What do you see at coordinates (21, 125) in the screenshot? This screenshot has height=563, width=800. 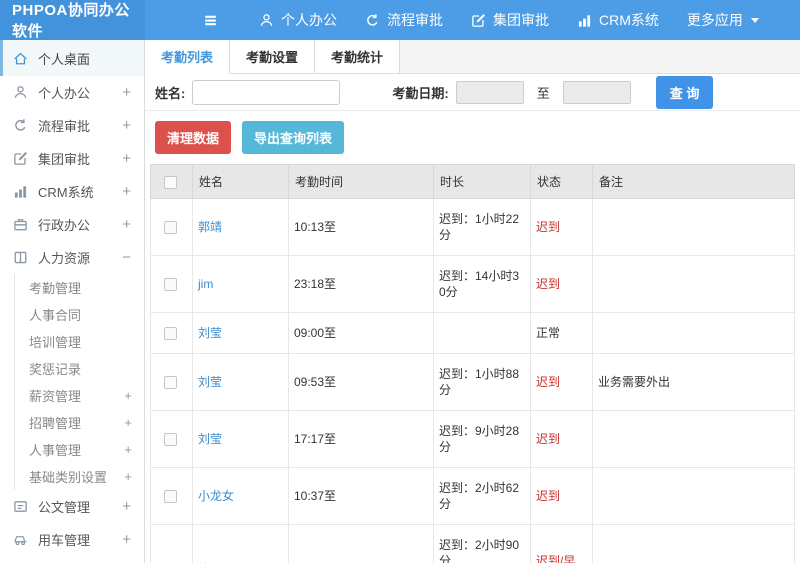 I see `process-icon` at bounding box center [21, 125].